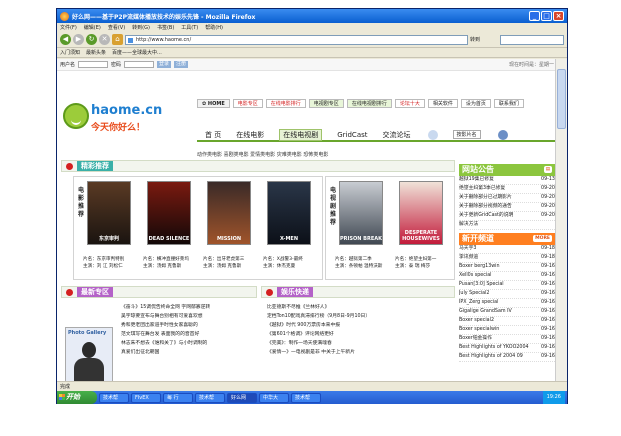 The image size is (621, 436). I want to click on list-item: 关于删除部分视频的通告 09-20, so click(507, 207).